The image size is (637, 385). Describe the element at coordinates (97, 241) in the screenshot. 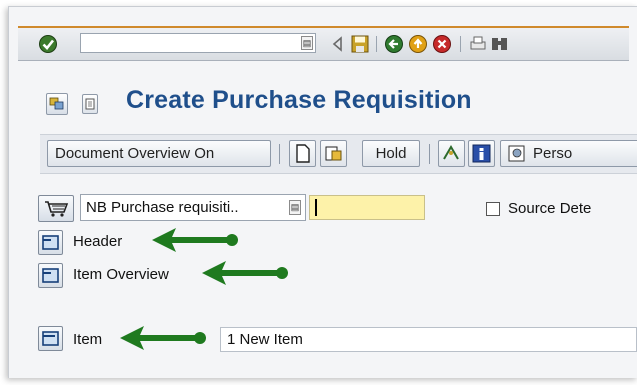

I see `header-label: Header` at that location.